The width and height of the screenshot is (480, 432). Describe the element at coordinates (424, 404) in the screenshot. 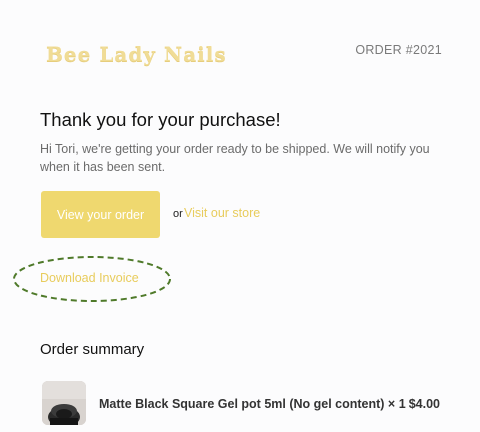

I see `product-price: $4.00` at that location.